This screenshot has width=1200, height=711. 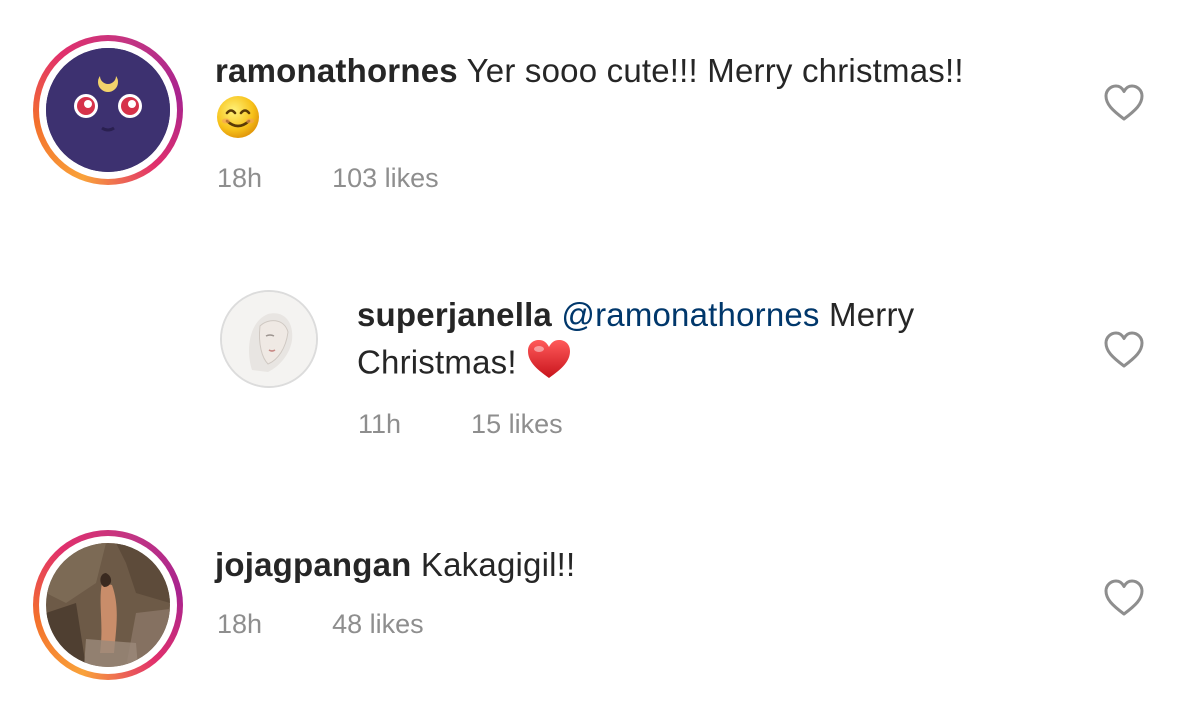 I want to click on comment-text: jojagpangan Kakagigil!!, so click(x=645, y=565).